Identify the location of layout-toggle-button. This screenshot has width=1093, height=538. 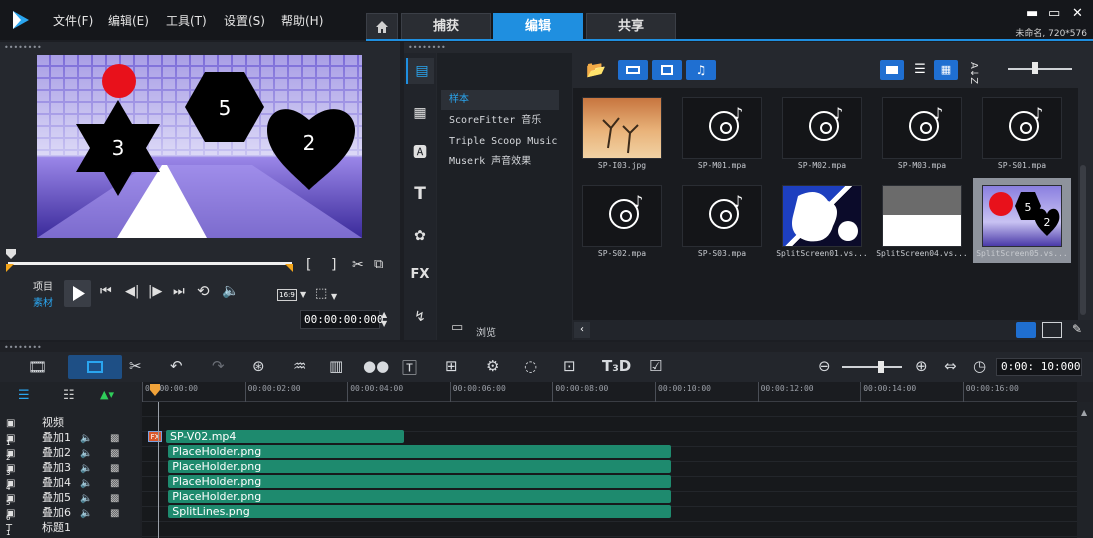
(1052, 330).